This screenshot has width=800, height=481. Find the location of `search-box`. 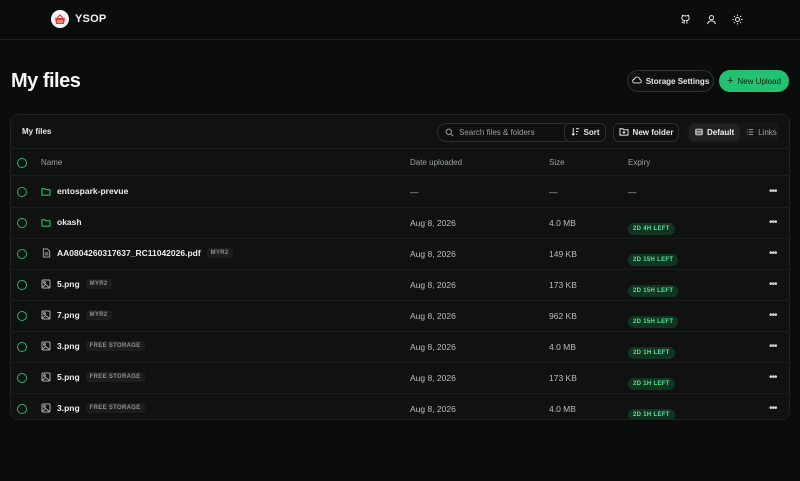

search-box is located at coordinates (505, 132).